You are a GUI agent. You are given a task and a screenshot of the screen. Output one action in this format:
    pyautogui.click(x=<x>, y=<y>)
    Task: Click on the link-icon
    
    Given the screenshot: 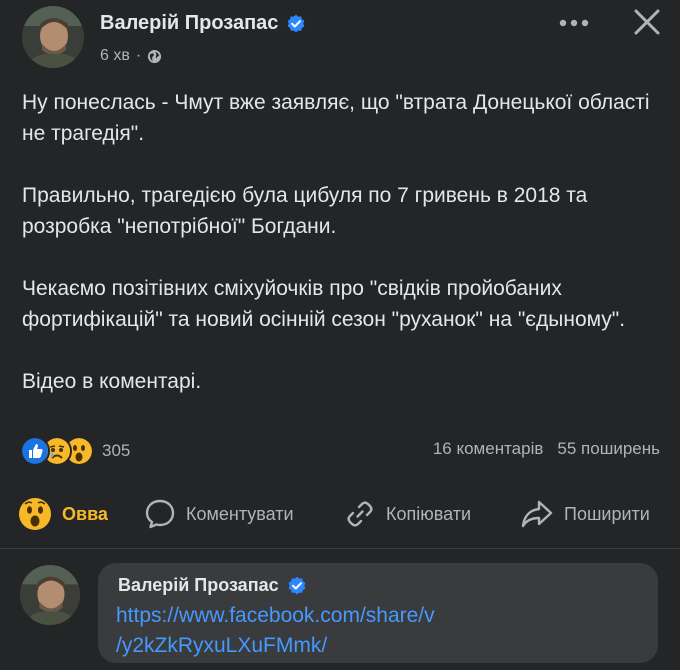 What is the action you would take?
    pyautogui.click(x=360, y=514)
    